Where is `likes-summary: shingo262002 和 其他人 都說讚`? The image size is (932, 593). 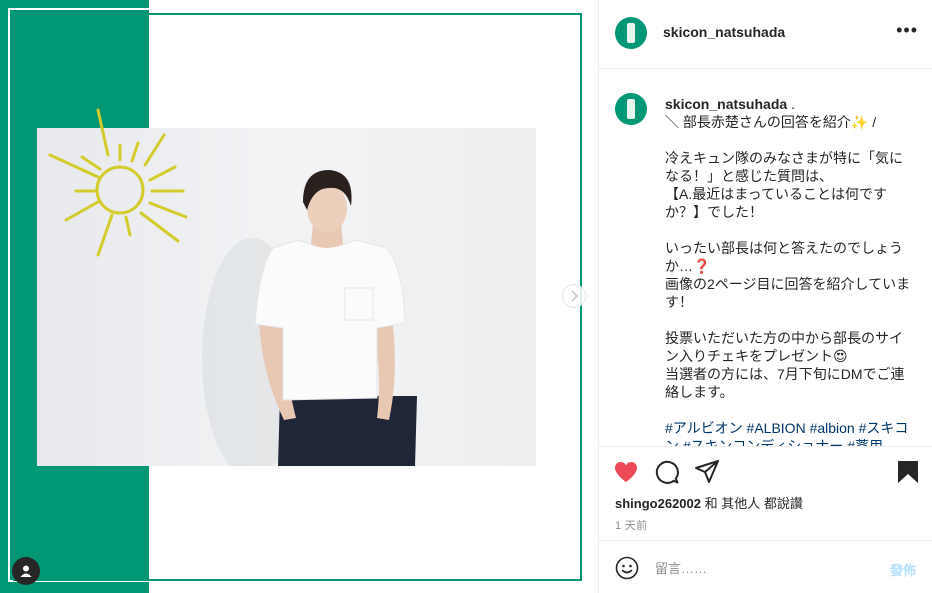 likes-summary: shingo262002 和 其他人 都說讚 is located at coordinates (709, 502).